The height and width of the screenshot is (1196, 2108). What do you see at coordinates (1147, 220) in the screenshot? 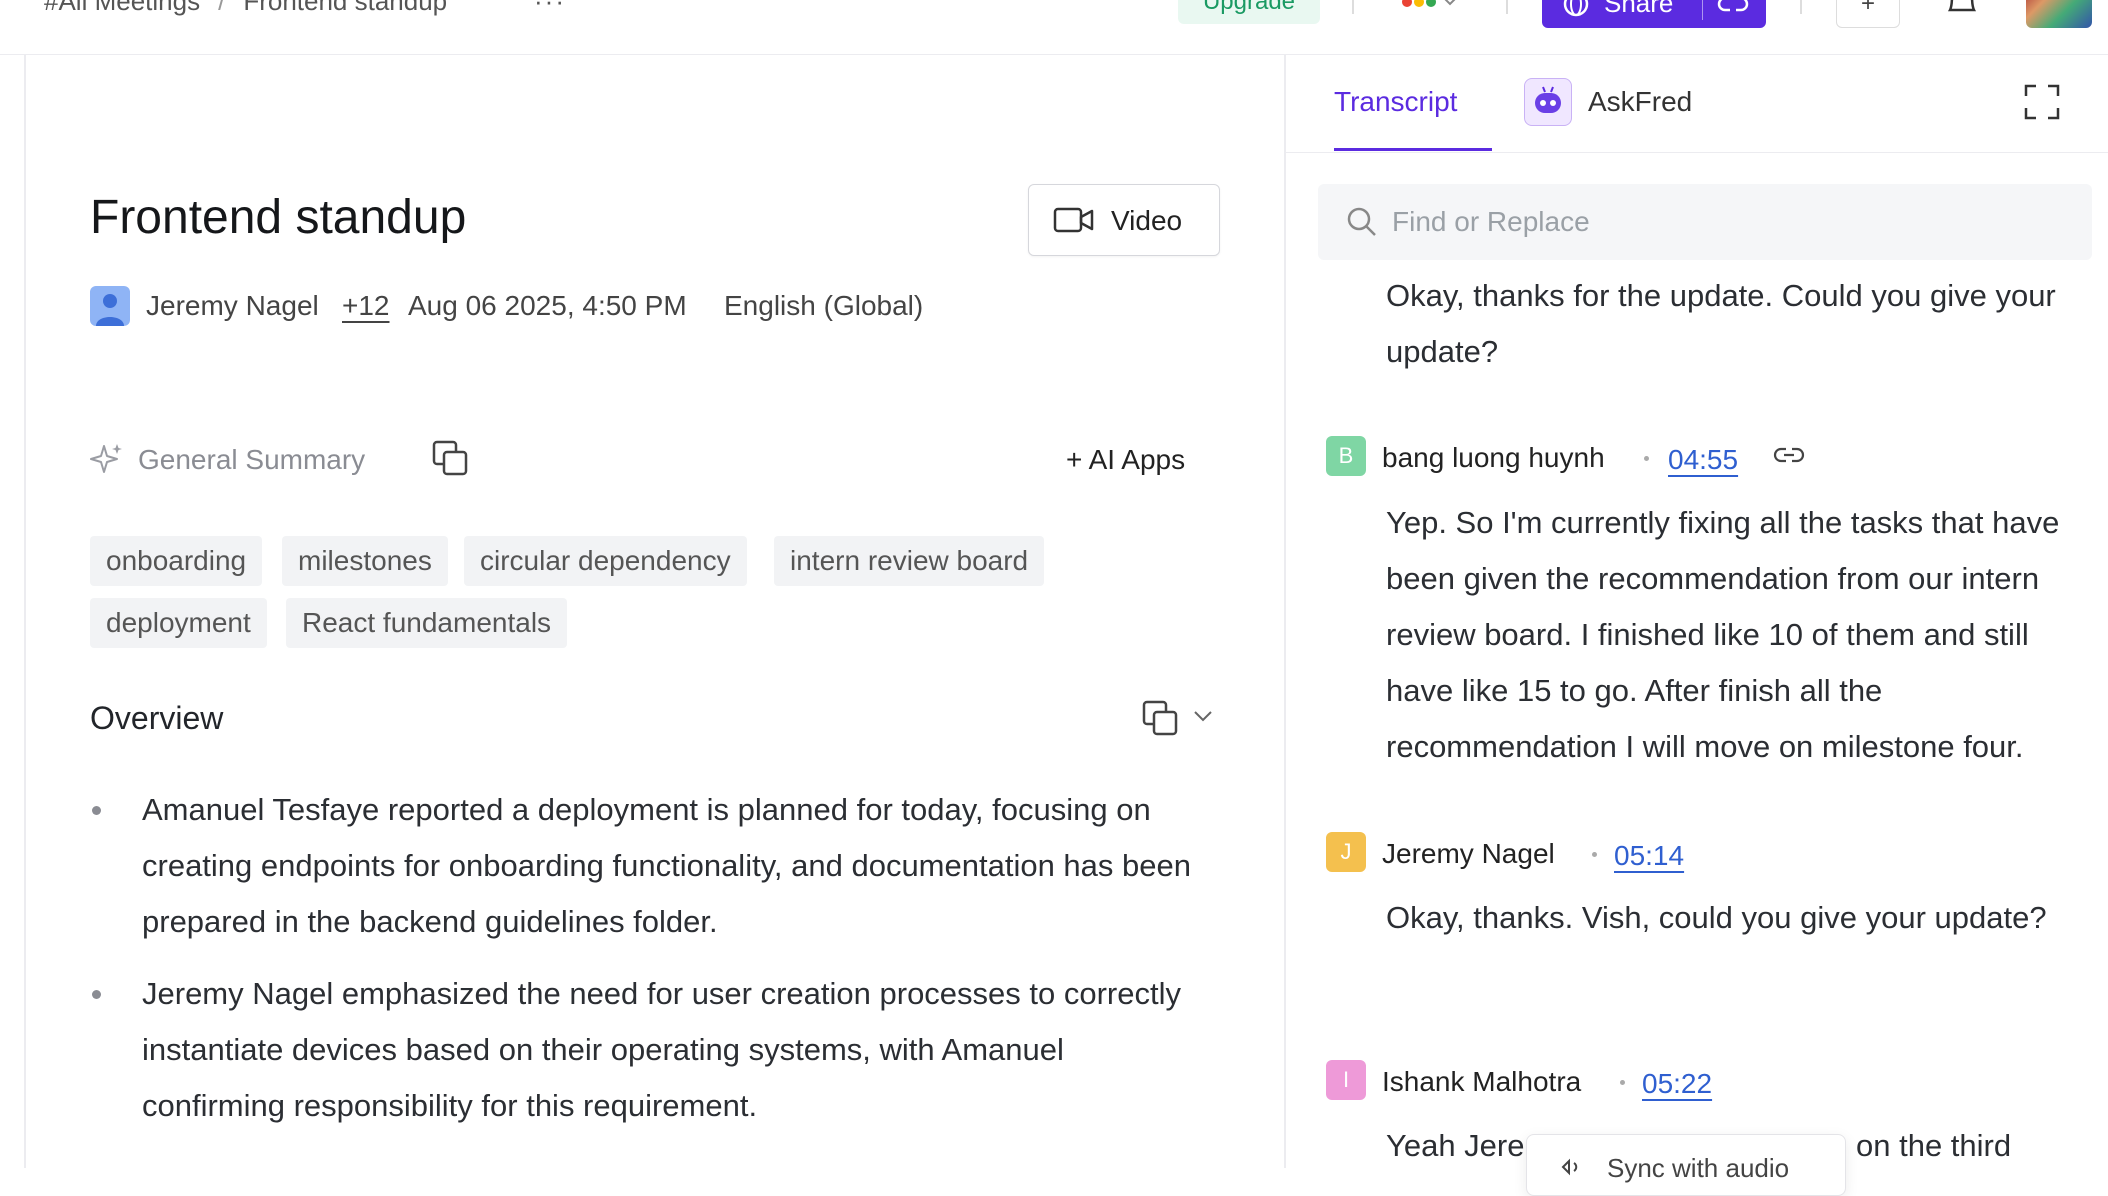
I see `video-button-label: Video` at bounding box center [1147, 220].